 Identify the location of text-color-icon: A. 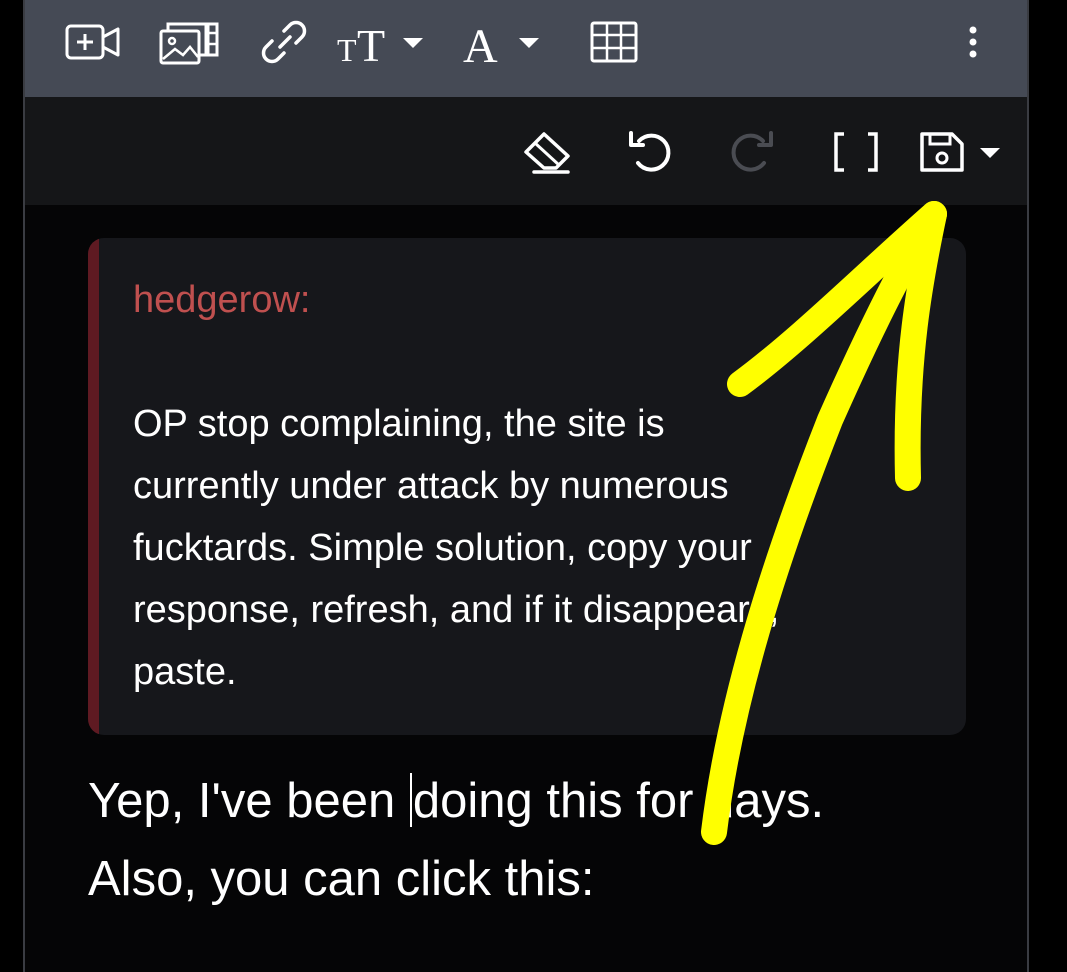
(504, 42).